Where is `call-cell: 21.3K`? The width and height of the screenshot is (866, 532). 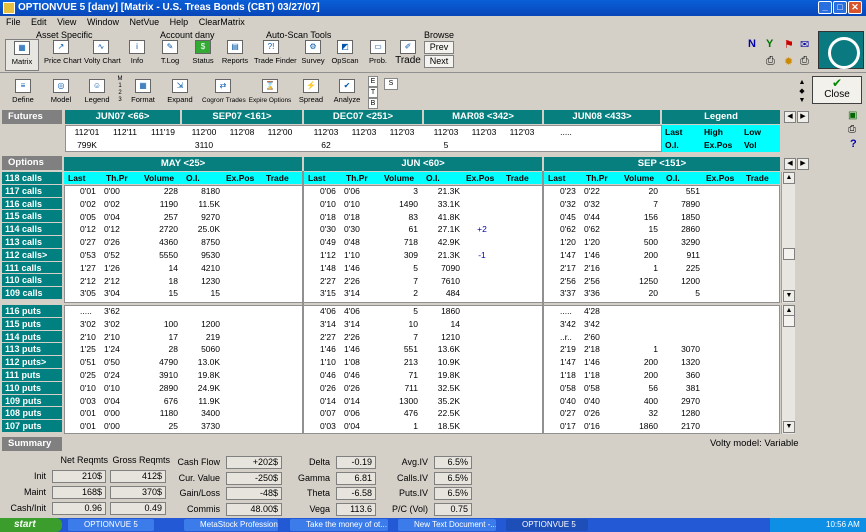 call-cell: 21.3K is located at coordinates (439, 255).